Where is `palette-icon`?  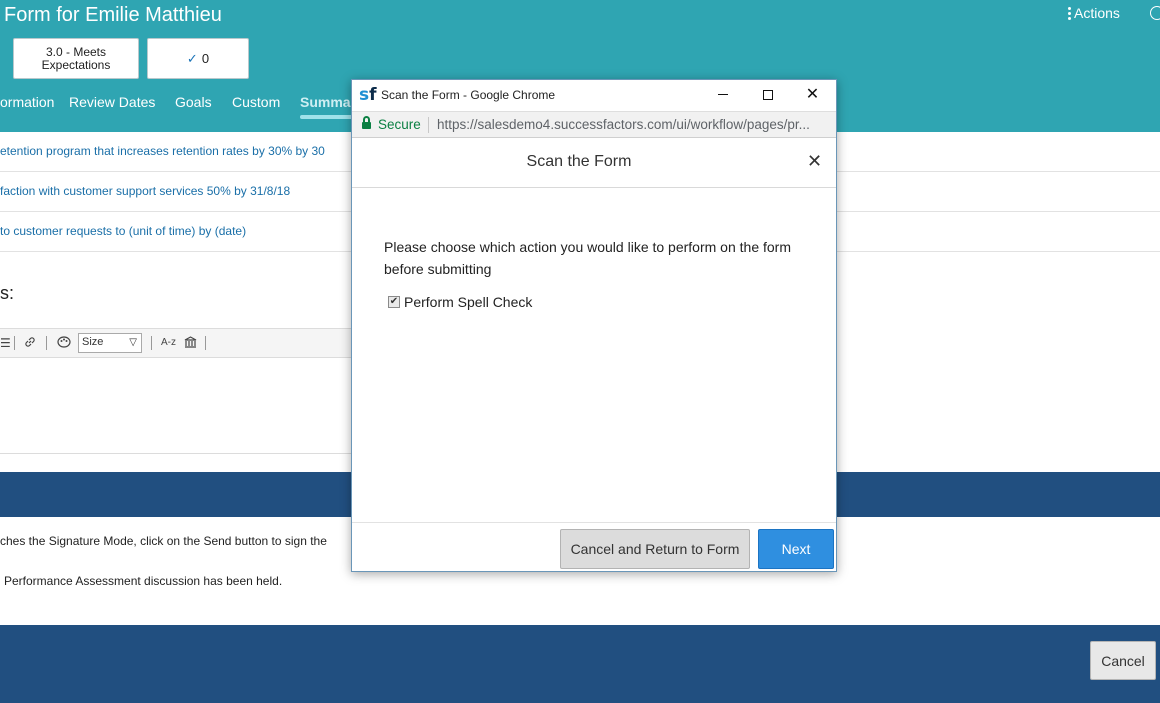
palette-icon is located at coordinates (64, 343).